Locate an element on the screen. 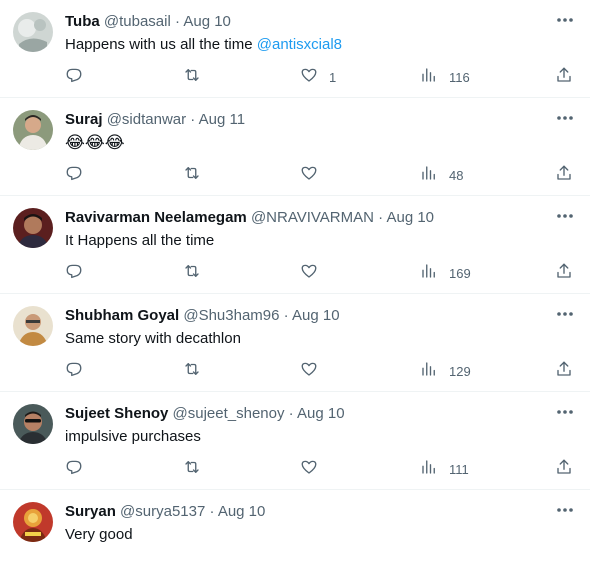 This screenshot has width=590, height=588. mention-link: @antisxcial8 is located at coordinates (299, 44).